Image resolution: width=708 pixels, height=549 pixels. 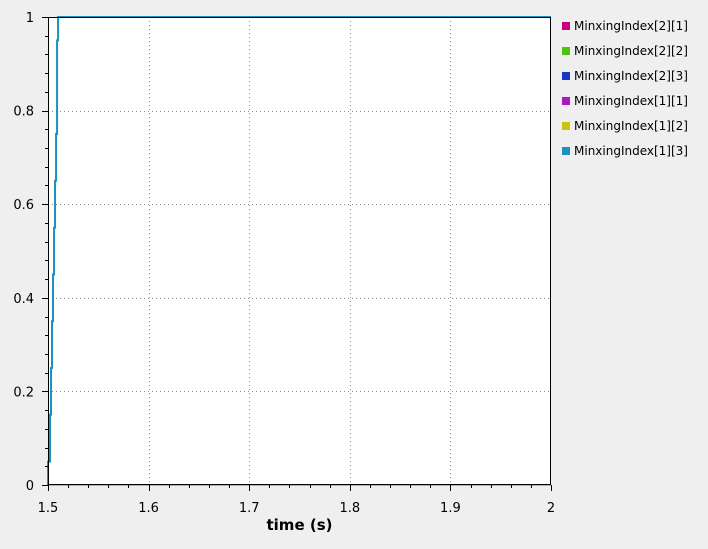 I want to click on y-tick-label: 0.8, so click(x=23, y=112).